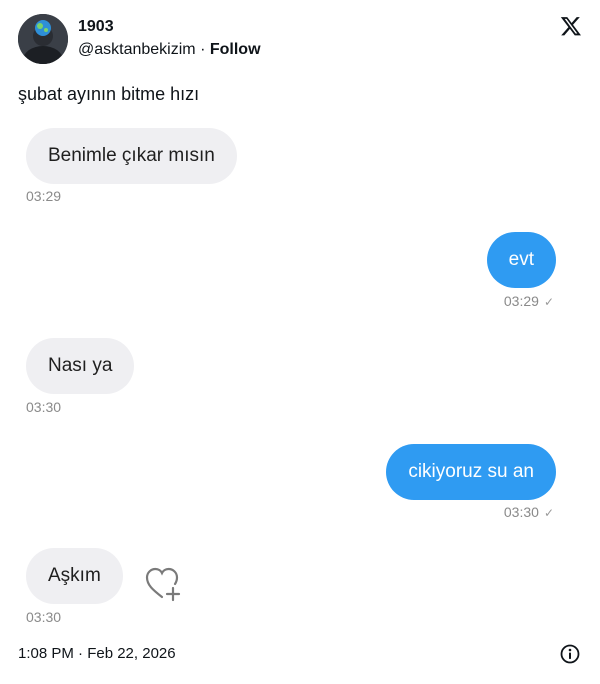 The image size is (600, 684). What do you see at coordinates (301, 40) in the screenshot?
I see `post-header: 1903 @asktanbekizim · Follow` at bounding box center [301, 40].